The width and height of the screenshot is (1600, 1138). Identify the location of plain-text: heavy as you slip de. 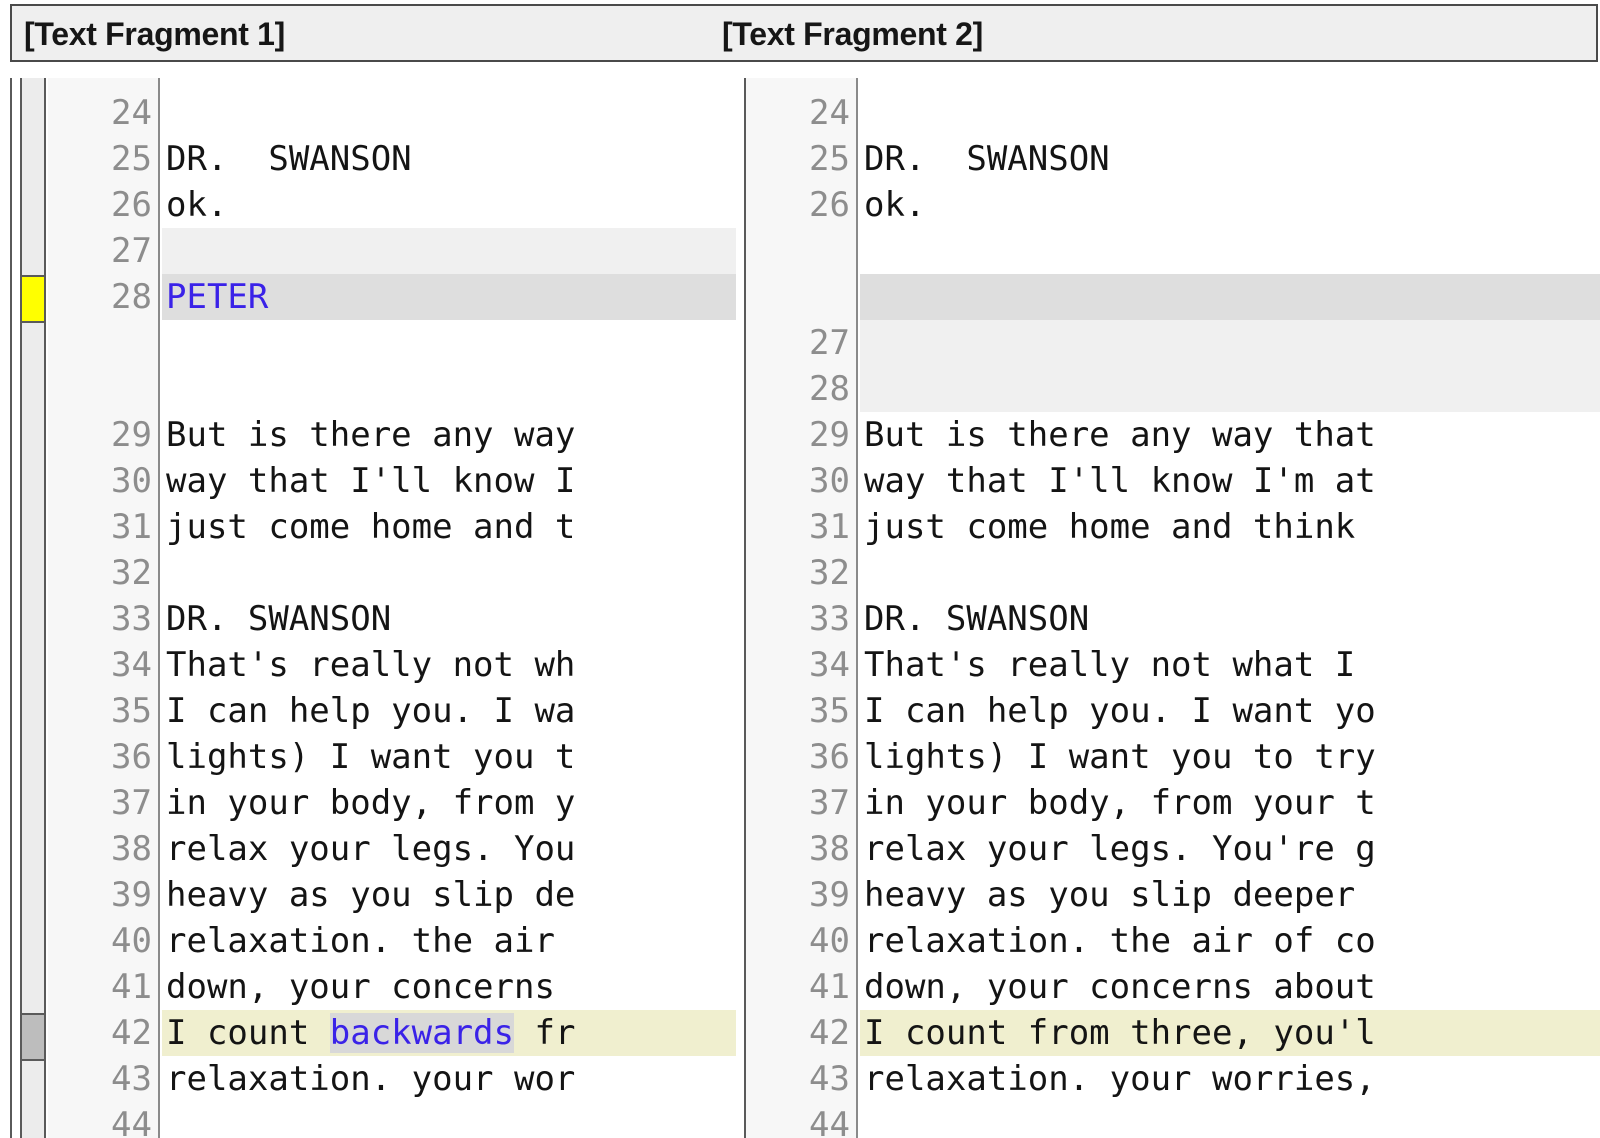
(371, 895).